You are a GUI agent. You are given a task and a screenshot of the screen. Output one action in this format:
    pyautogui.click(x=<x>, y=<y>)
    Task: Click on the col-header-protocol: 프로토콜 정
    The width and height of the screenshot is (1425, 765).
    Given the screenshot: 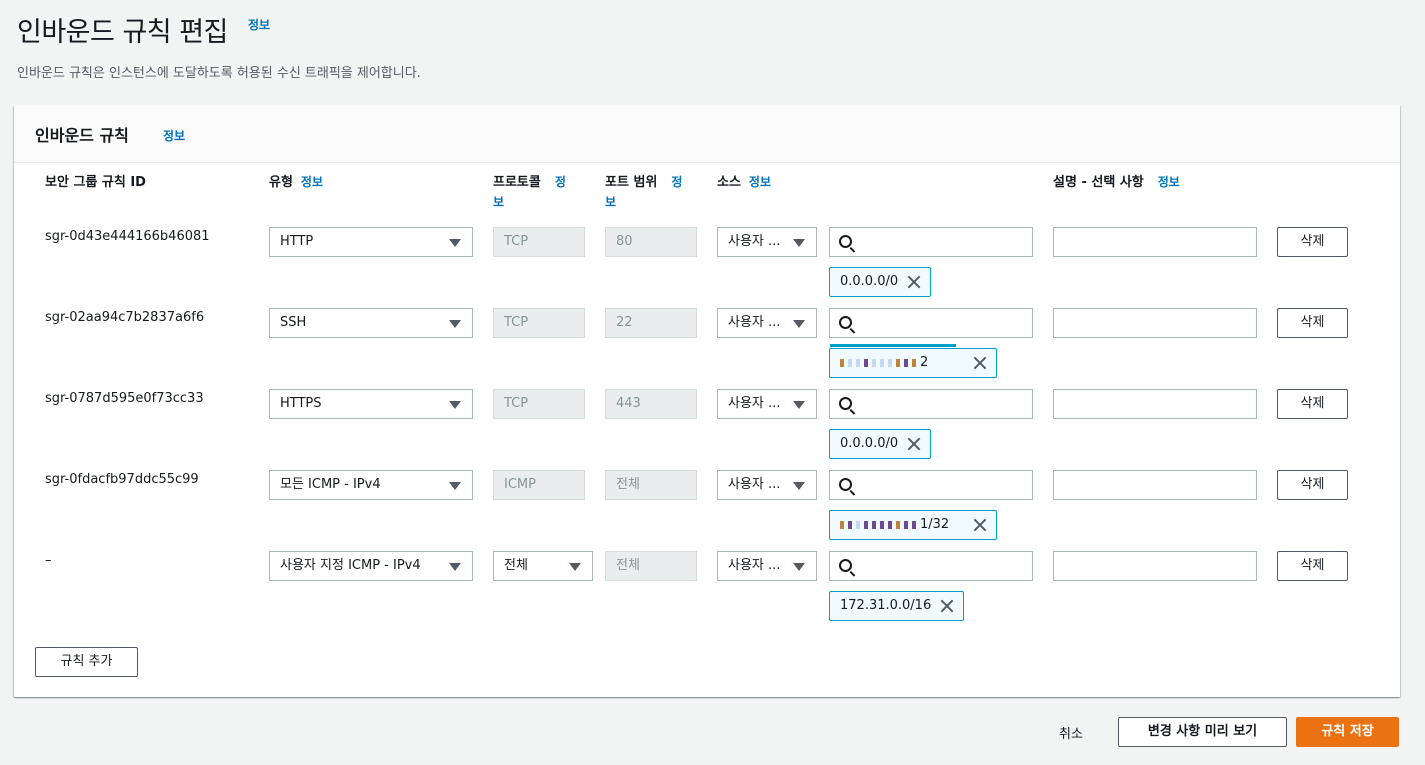 What is the action you would take?
    pyautogui.click(x=529, y=182)
    